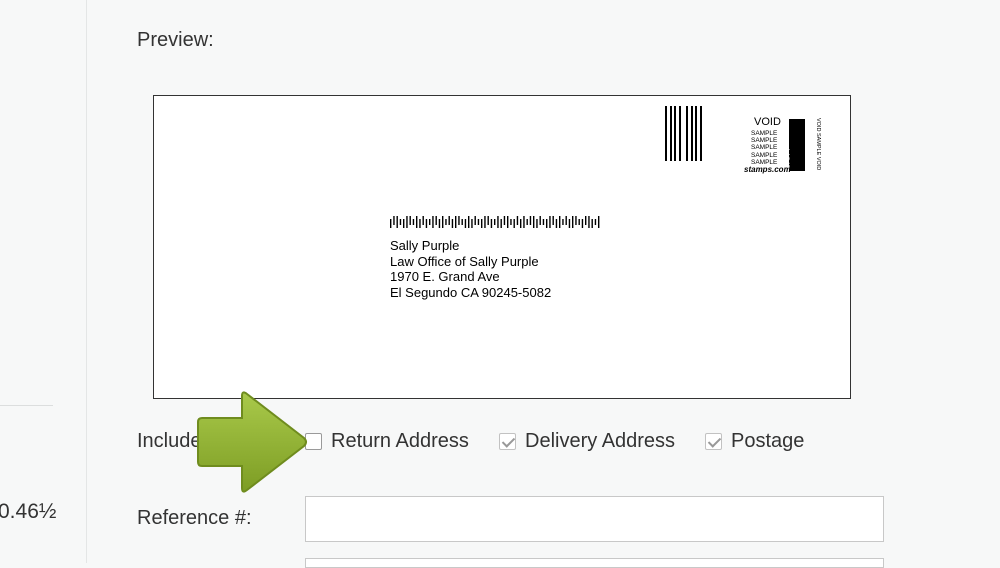  Describe the element at coordinates (26, 405) in the screenshot. I see `left-divider` at that location.